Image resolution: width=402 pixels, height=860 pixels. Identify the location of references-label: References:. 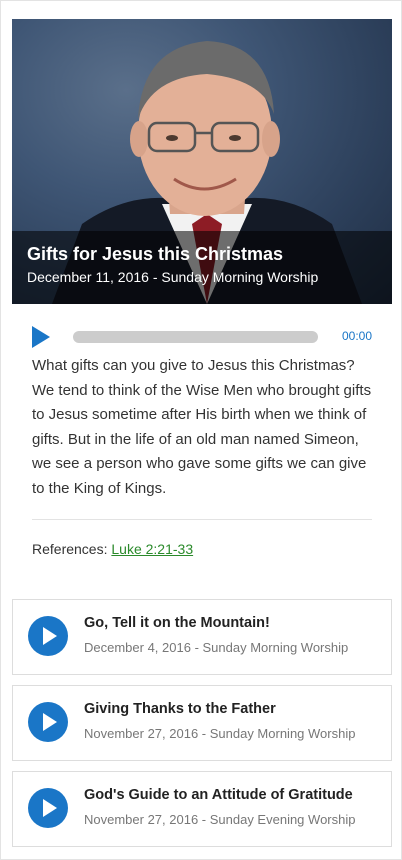
(70, 549).